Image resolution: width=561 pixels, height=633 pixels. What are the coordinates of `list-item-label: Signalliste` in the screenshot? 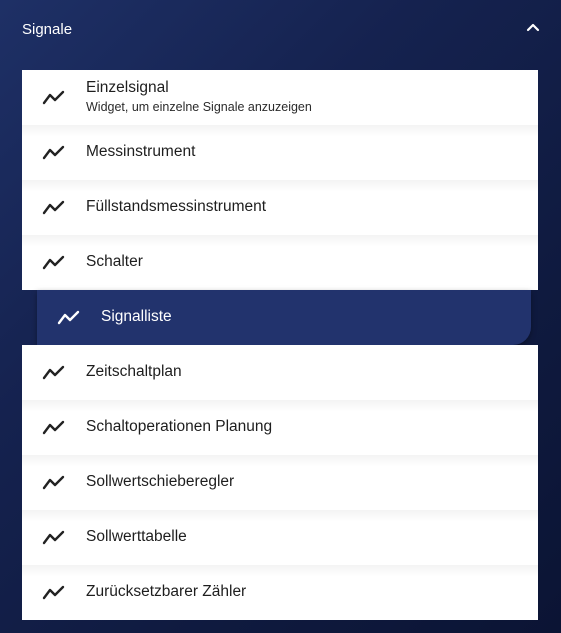 It's located at (136, 316).